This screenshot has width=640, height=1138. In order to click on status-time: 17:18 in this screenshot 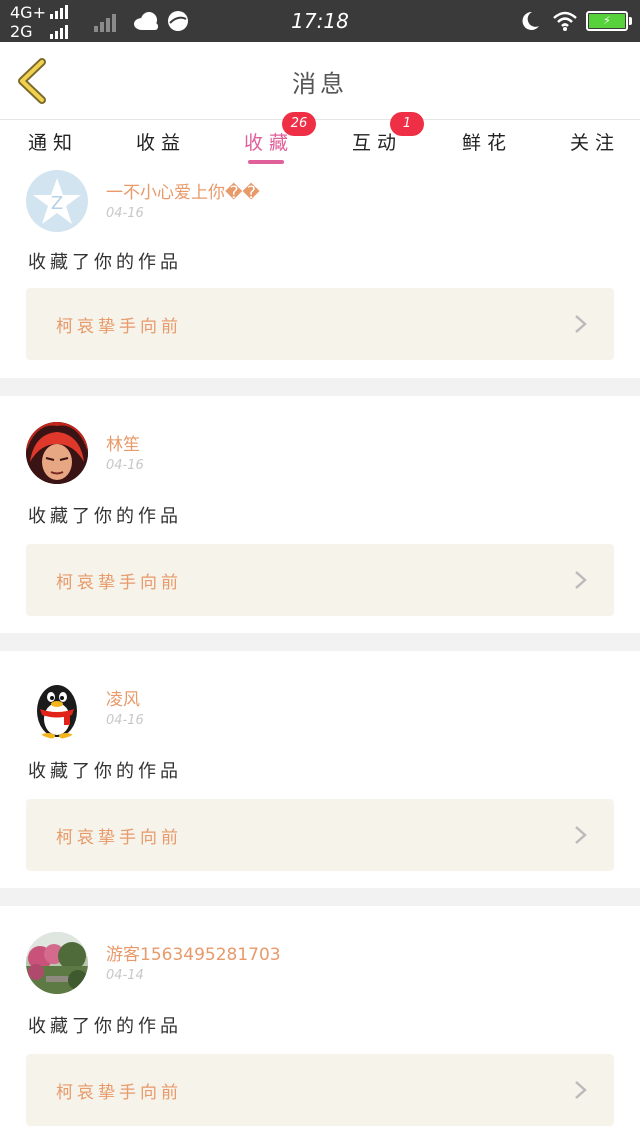, I will do `click(320, 21)`.